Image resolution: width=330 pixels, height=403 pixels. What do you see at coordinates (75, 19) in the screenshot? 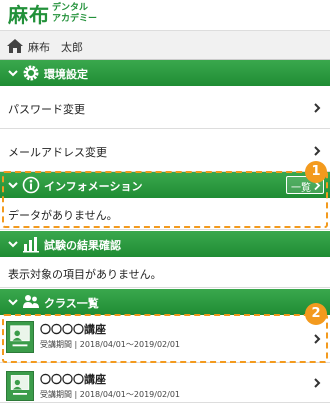
I see `logo-sub-line-2: アカデミー` at bounding box center [75, 19].